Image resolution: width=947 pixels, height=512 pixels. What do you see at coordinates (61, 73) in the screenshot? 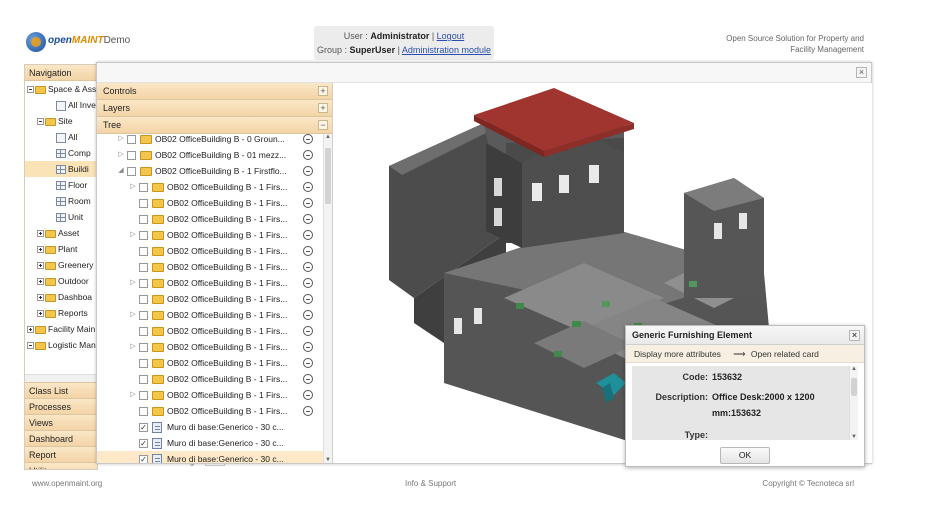
I see `navigation-header: Navigation` at bounding box center [61, 73].